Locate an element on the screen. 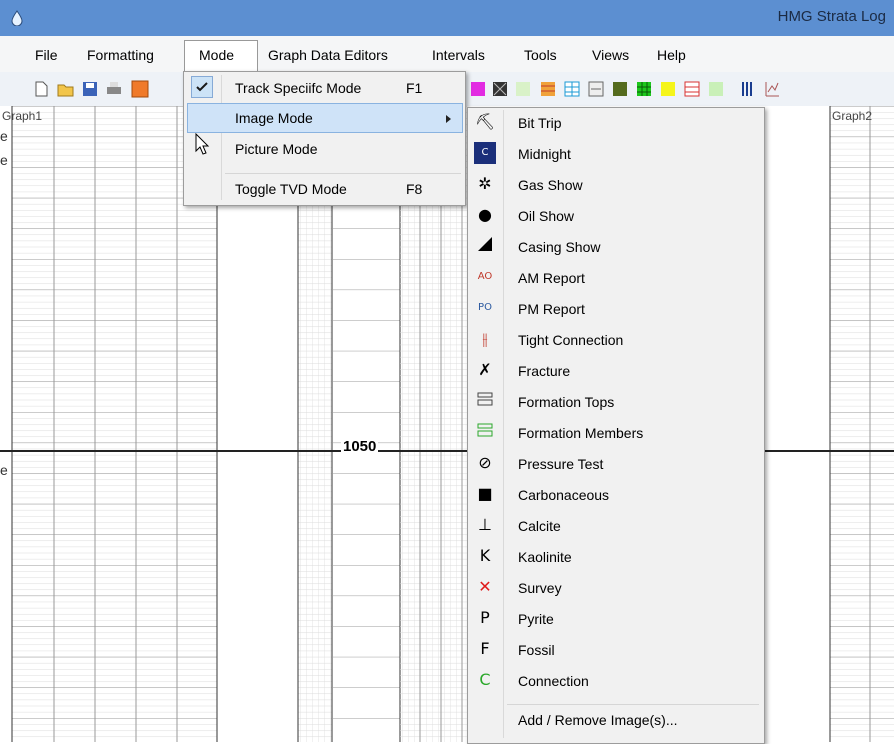 The height and width of the screenshot is (744, 894). menu-item-am-report: AM Report is located at coordinates (551, 278).